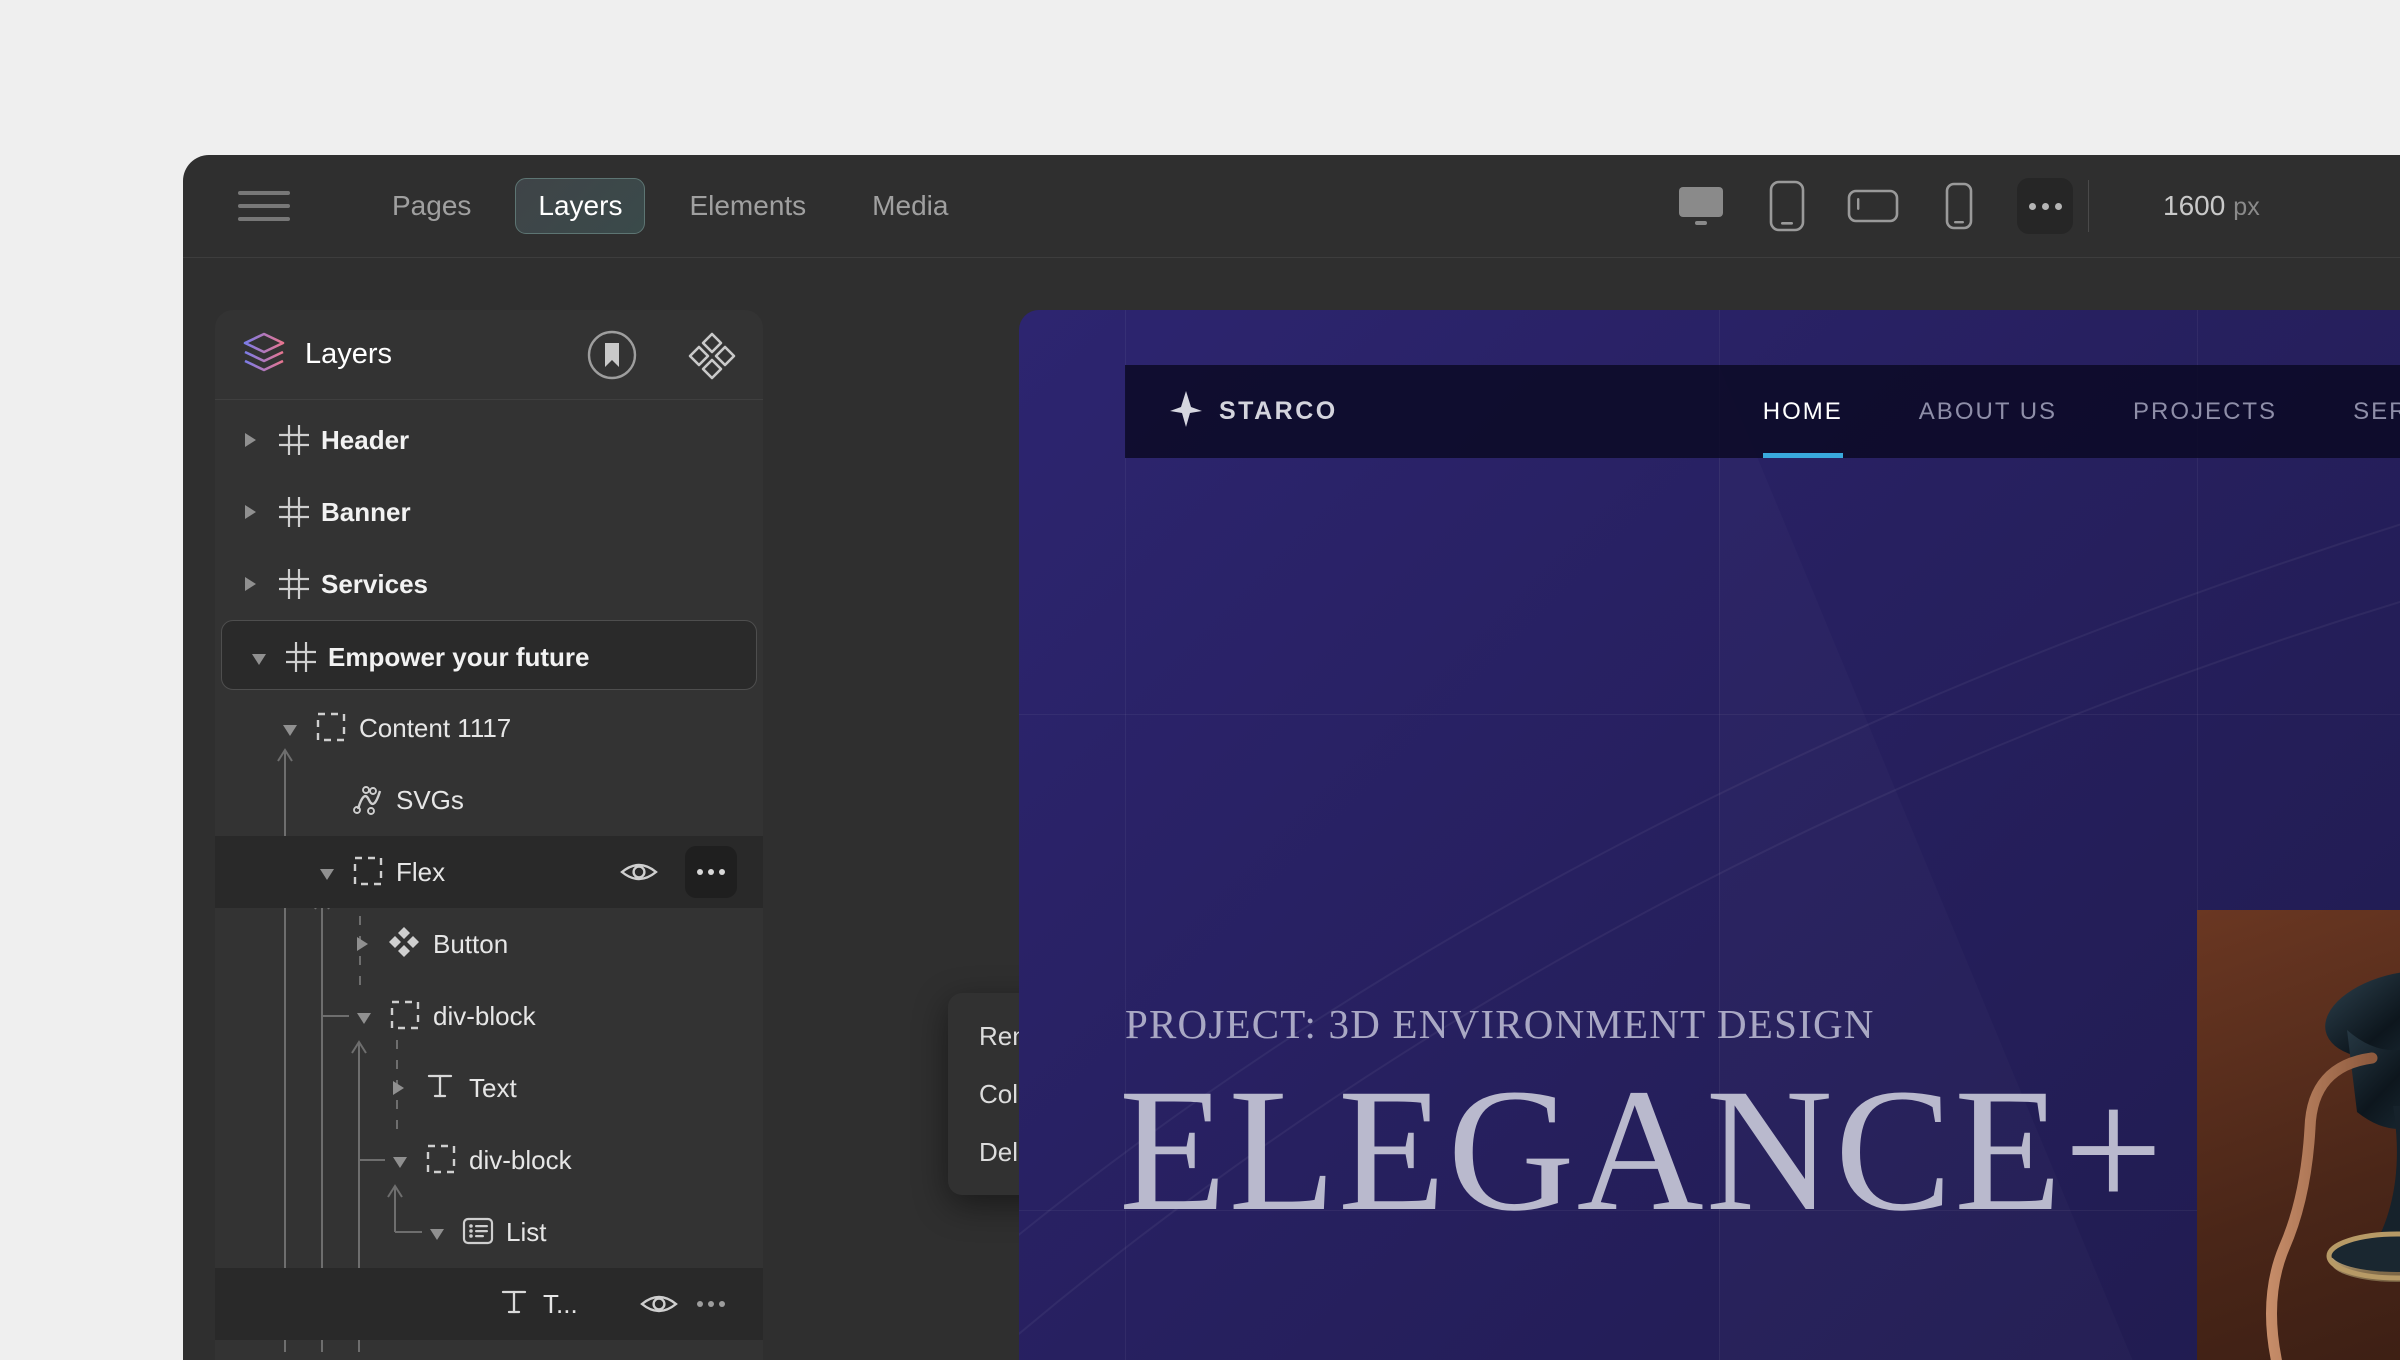  What do you see at coordinates (493, 1088) in the screenshot?
I see `layer-row-label: Text` at bounding box center [493, 1088].